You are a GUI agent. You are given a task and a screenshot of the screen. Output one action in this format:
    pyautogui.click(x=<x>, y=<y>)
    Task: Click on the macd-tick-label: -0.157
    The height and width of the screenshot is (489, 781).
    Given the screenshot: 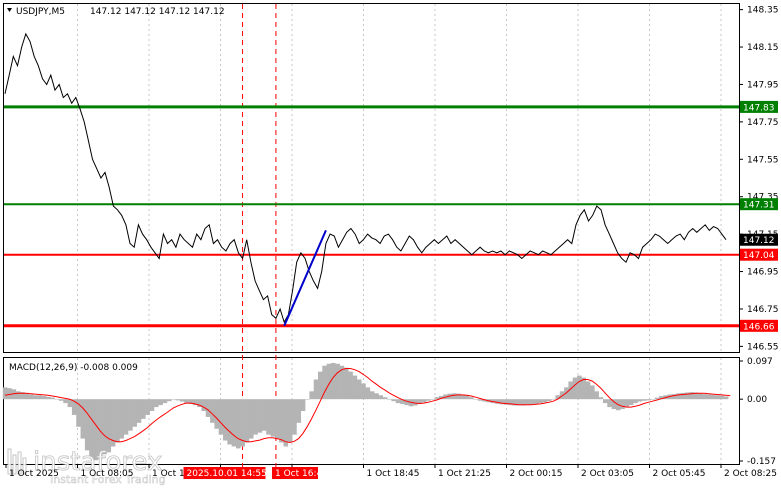 What is the action you would take?
    pyautogui.click(x=761, y=462)
    